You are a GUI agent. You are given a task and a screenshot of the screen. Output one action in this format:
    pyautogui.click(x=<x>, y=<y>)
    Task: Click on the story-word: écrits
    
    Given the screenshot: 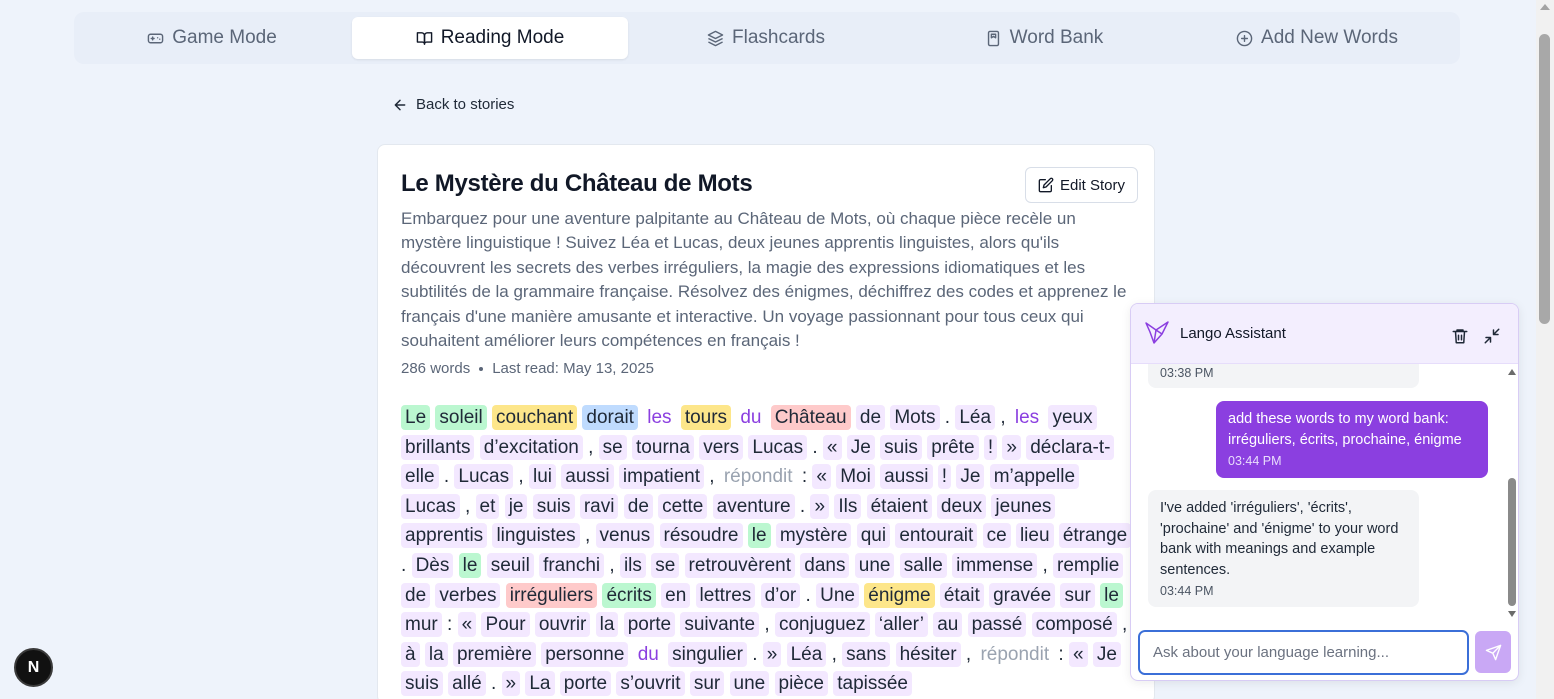 What is the action you would take?
    pyautogui.click(x=629, y=595)
    